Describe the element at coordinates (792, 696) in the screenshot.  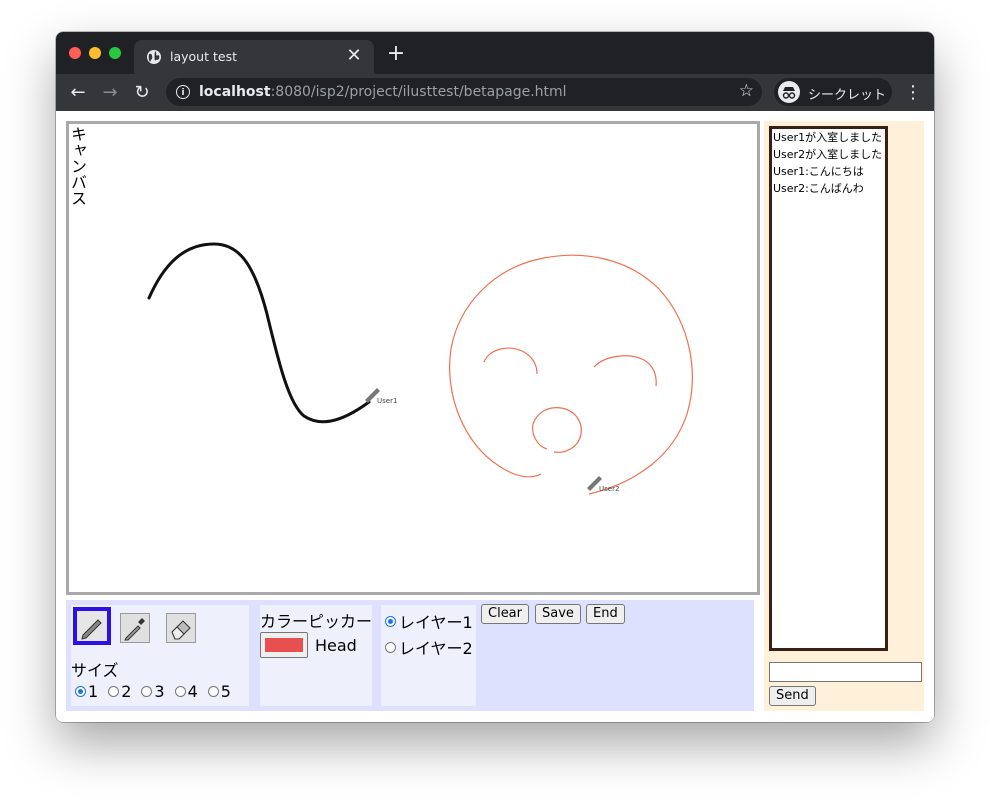
I see `send-button: Send` at that location.